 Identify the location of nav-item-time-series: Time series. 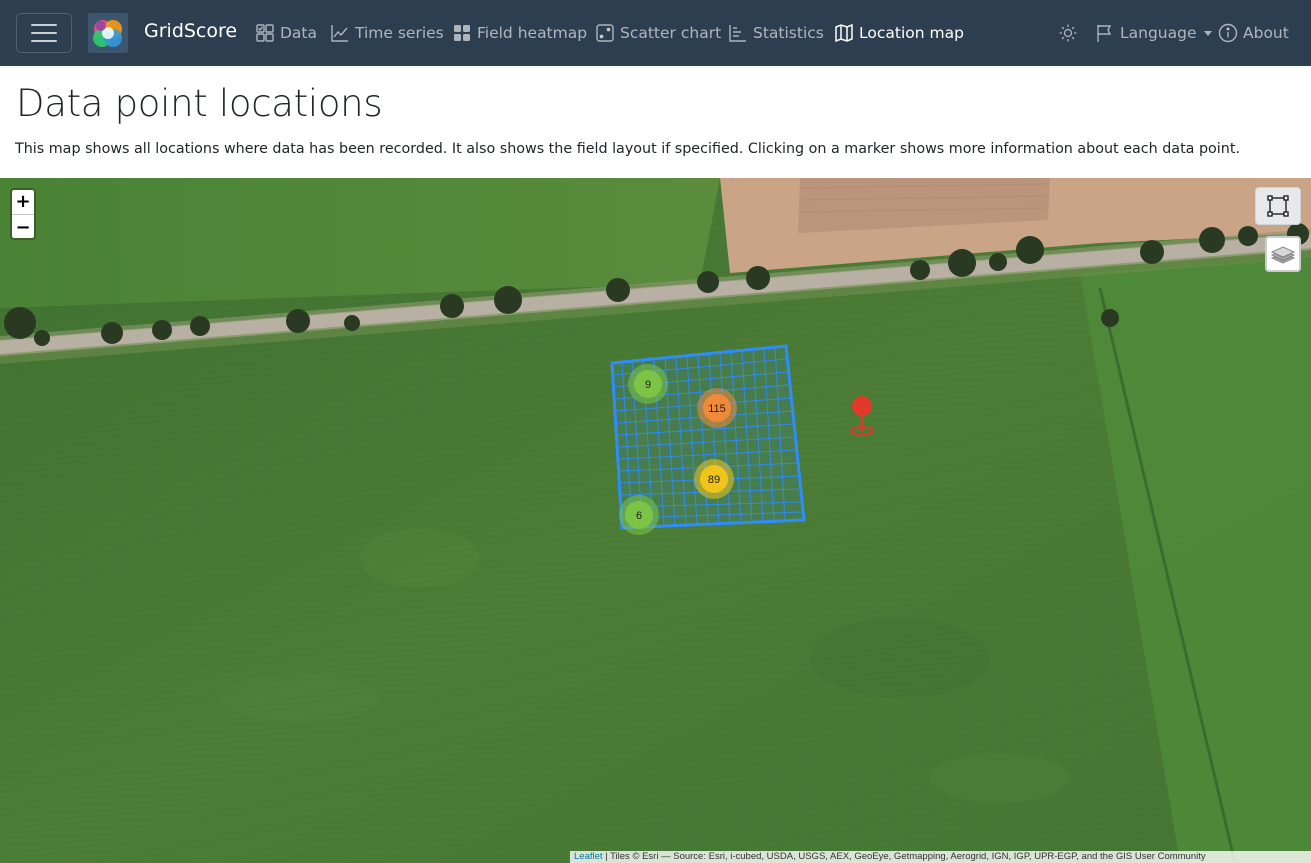
(387, 33).